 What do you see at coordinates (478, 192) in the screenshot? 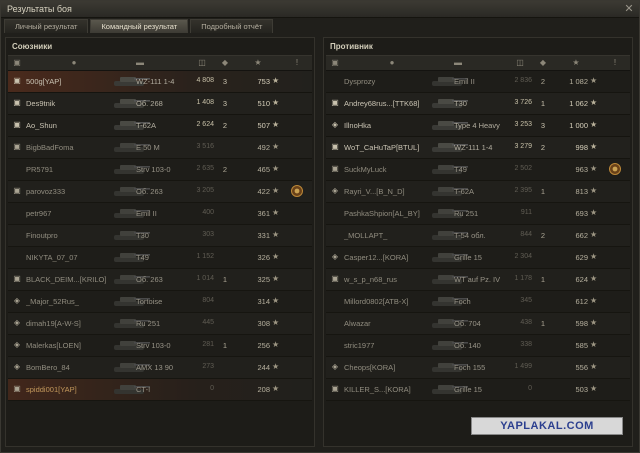
I see `player-row: ◈ Rayri_V...[B_N_D] T-62A 2 395 1 813 ★` at bounding box center [478, 192].